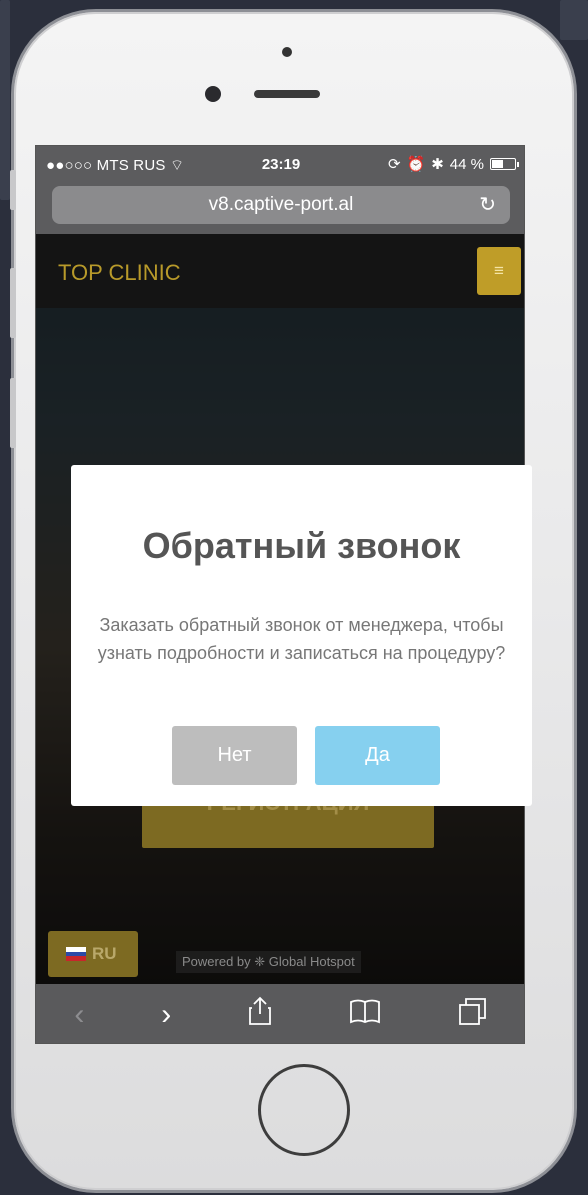  I want to click on alarm-icon: ⏰, so click(416, 164).